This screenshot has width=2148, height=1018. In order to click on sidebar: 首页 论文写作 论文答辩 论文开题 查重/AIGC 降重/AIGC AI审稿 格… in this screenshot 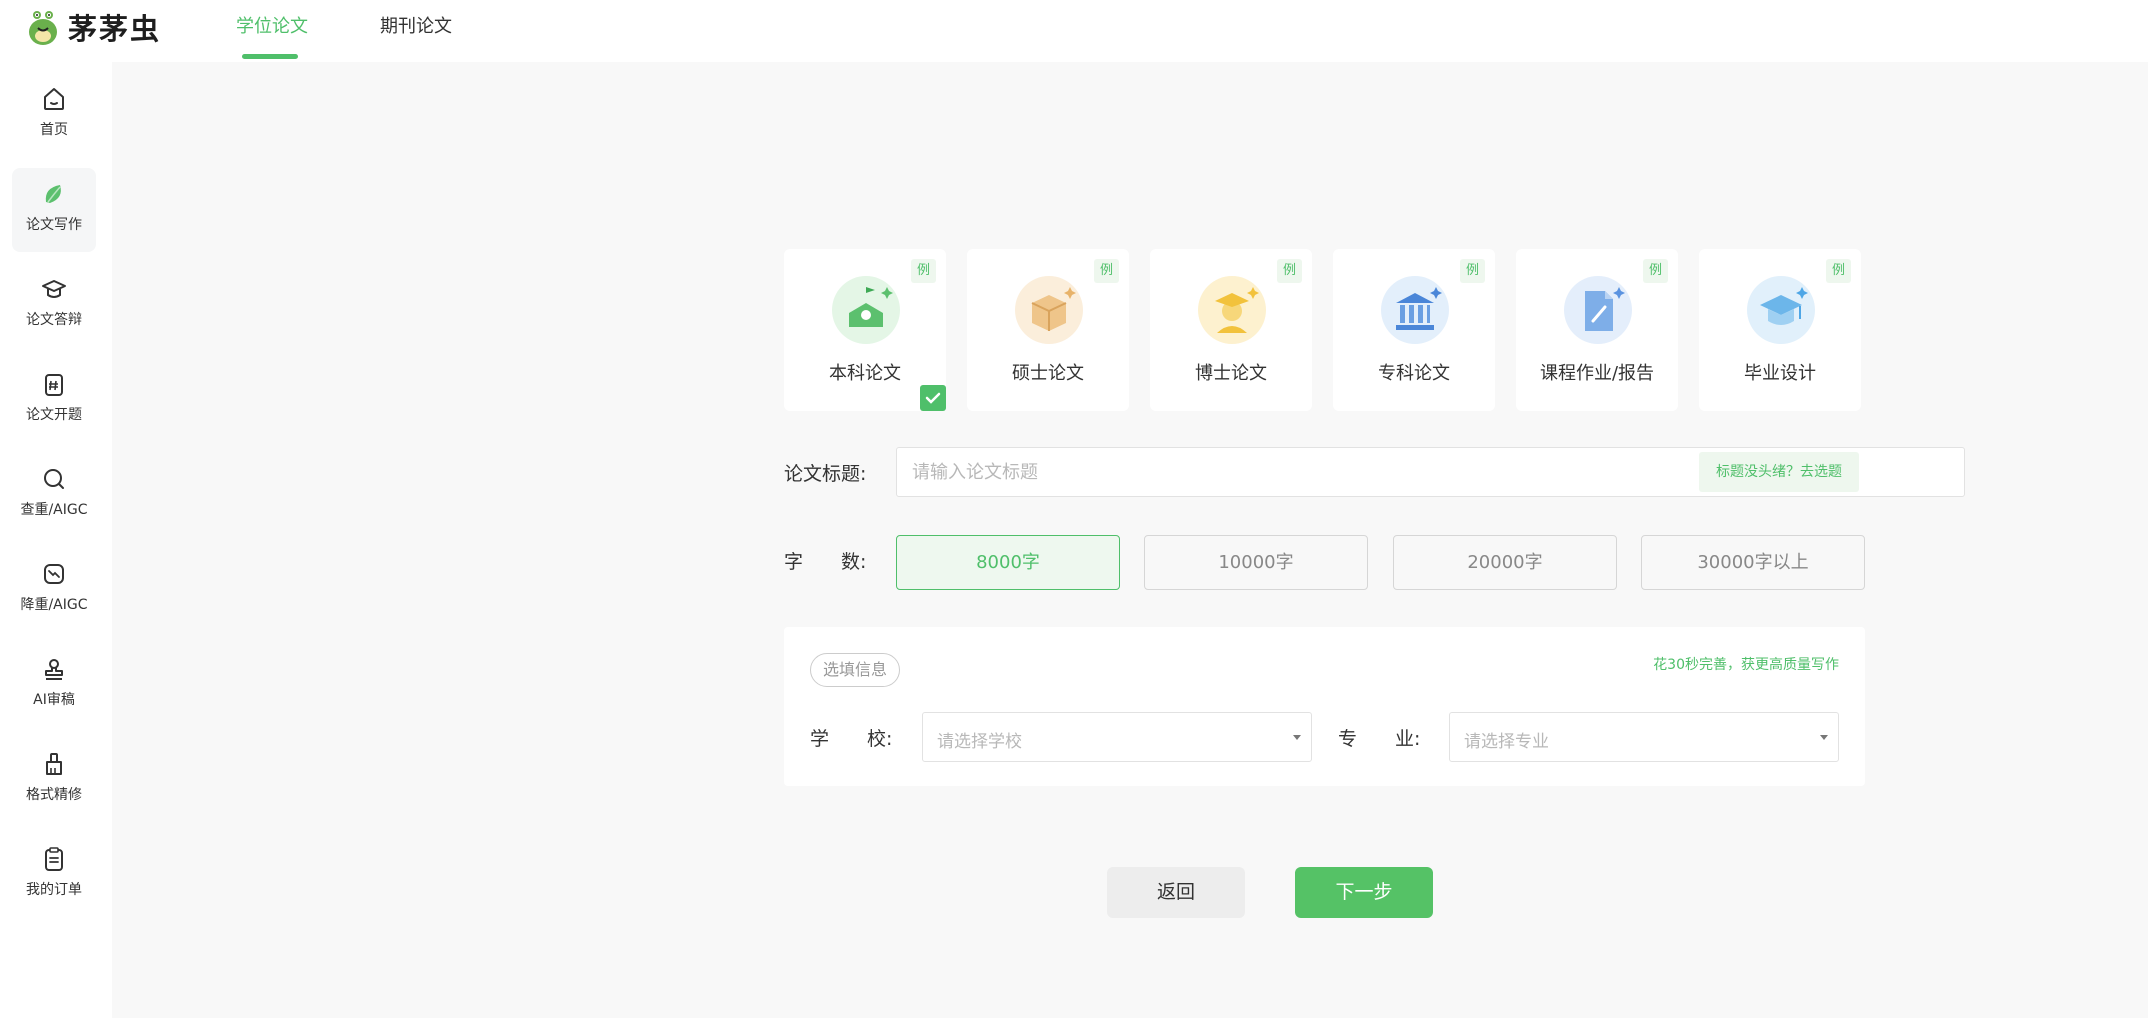, I will do `click(54, 540)`.